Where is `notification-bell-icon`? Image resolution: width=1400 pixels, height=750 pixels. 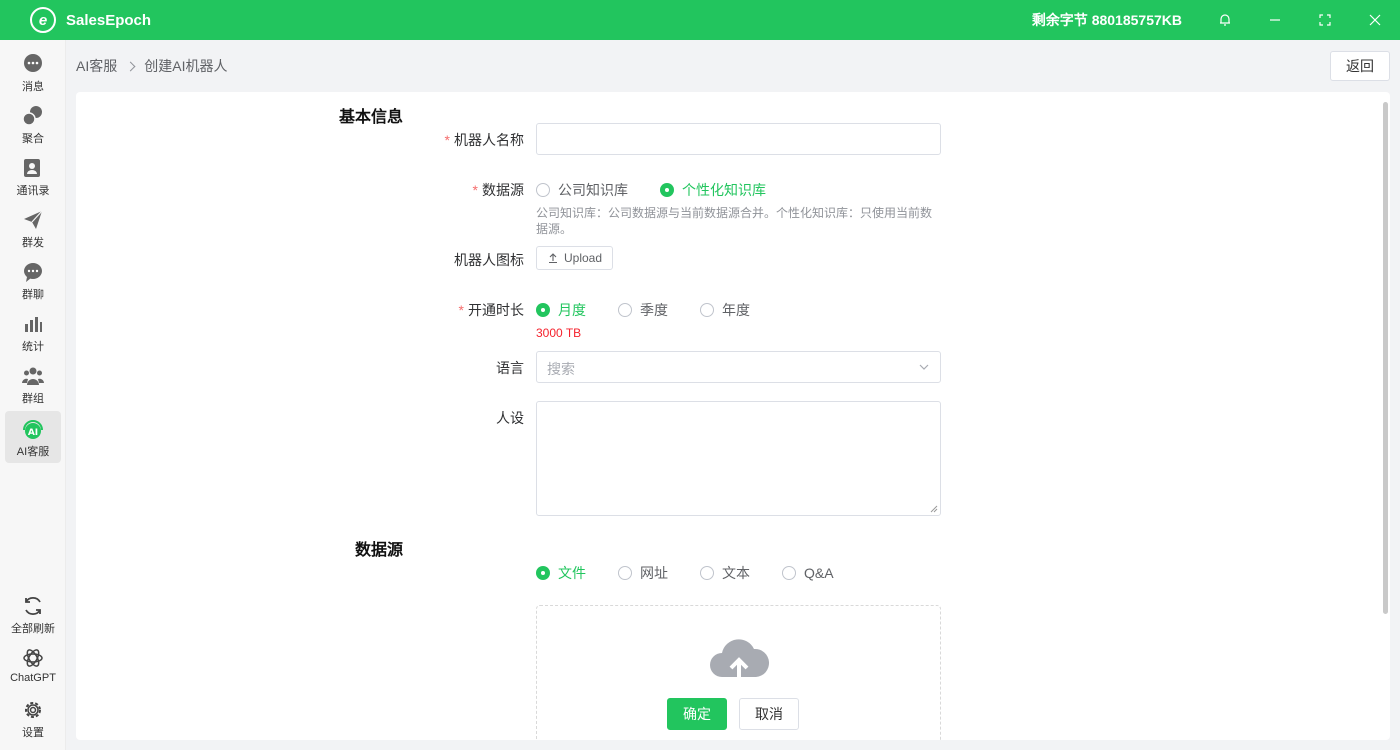 notification-bell-icon is located at coordinates (1225, 20).